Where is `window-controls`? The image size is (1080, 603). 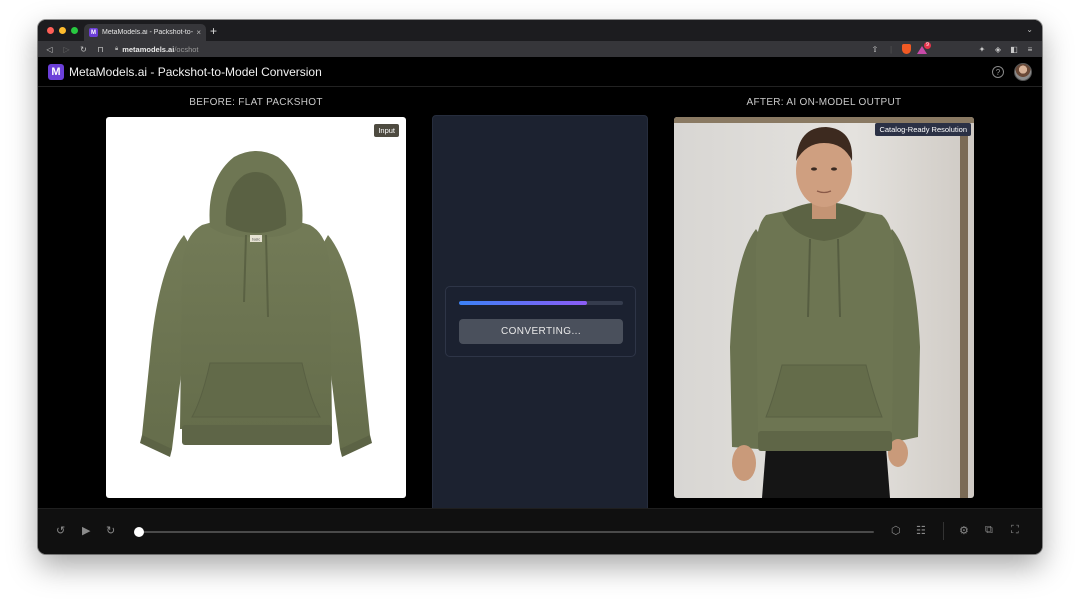 window-controls is located at coordinates (62, 30).